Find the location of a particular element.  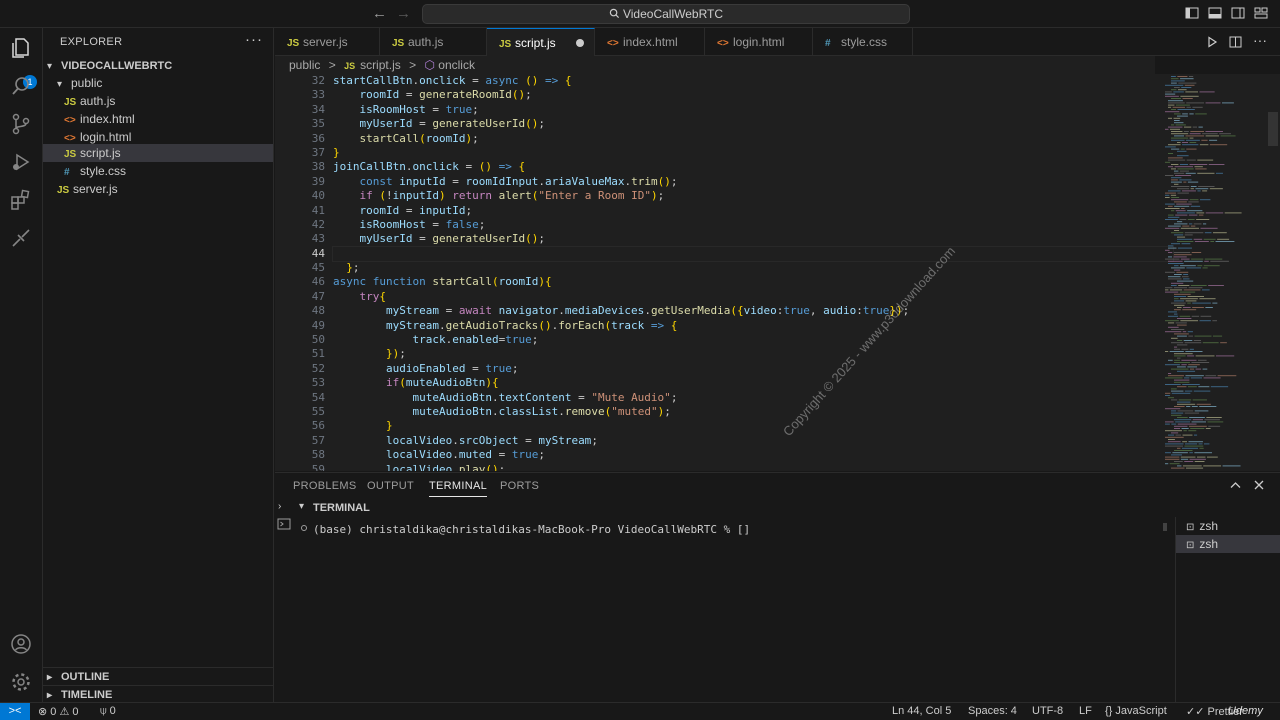

project-root-folder: ▾ VIDEOCALLWEBRTC is located at coordinates (158, 65).